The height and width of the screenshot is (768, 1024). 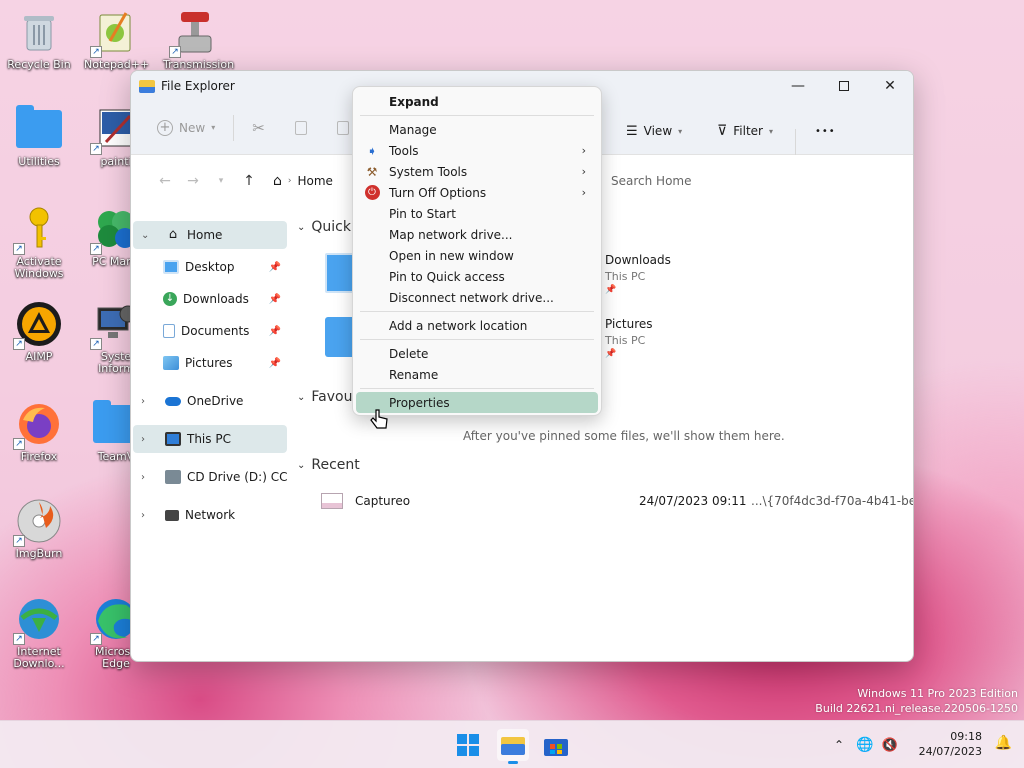 I want to click on desktop-icon-notepad-plus-plus: ↗ Notepad++, so click(x=116, y=39).